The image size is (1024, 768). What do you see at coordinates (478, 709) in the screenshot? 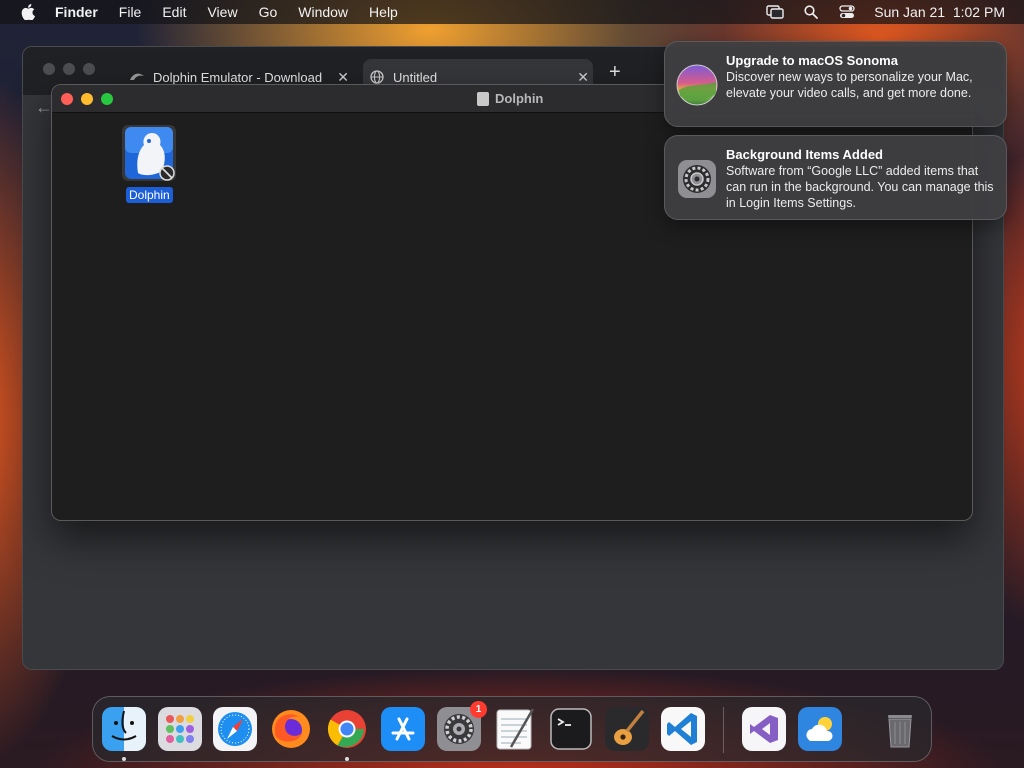
I see `notification-badge: 1` at bounding box center [478, 709].